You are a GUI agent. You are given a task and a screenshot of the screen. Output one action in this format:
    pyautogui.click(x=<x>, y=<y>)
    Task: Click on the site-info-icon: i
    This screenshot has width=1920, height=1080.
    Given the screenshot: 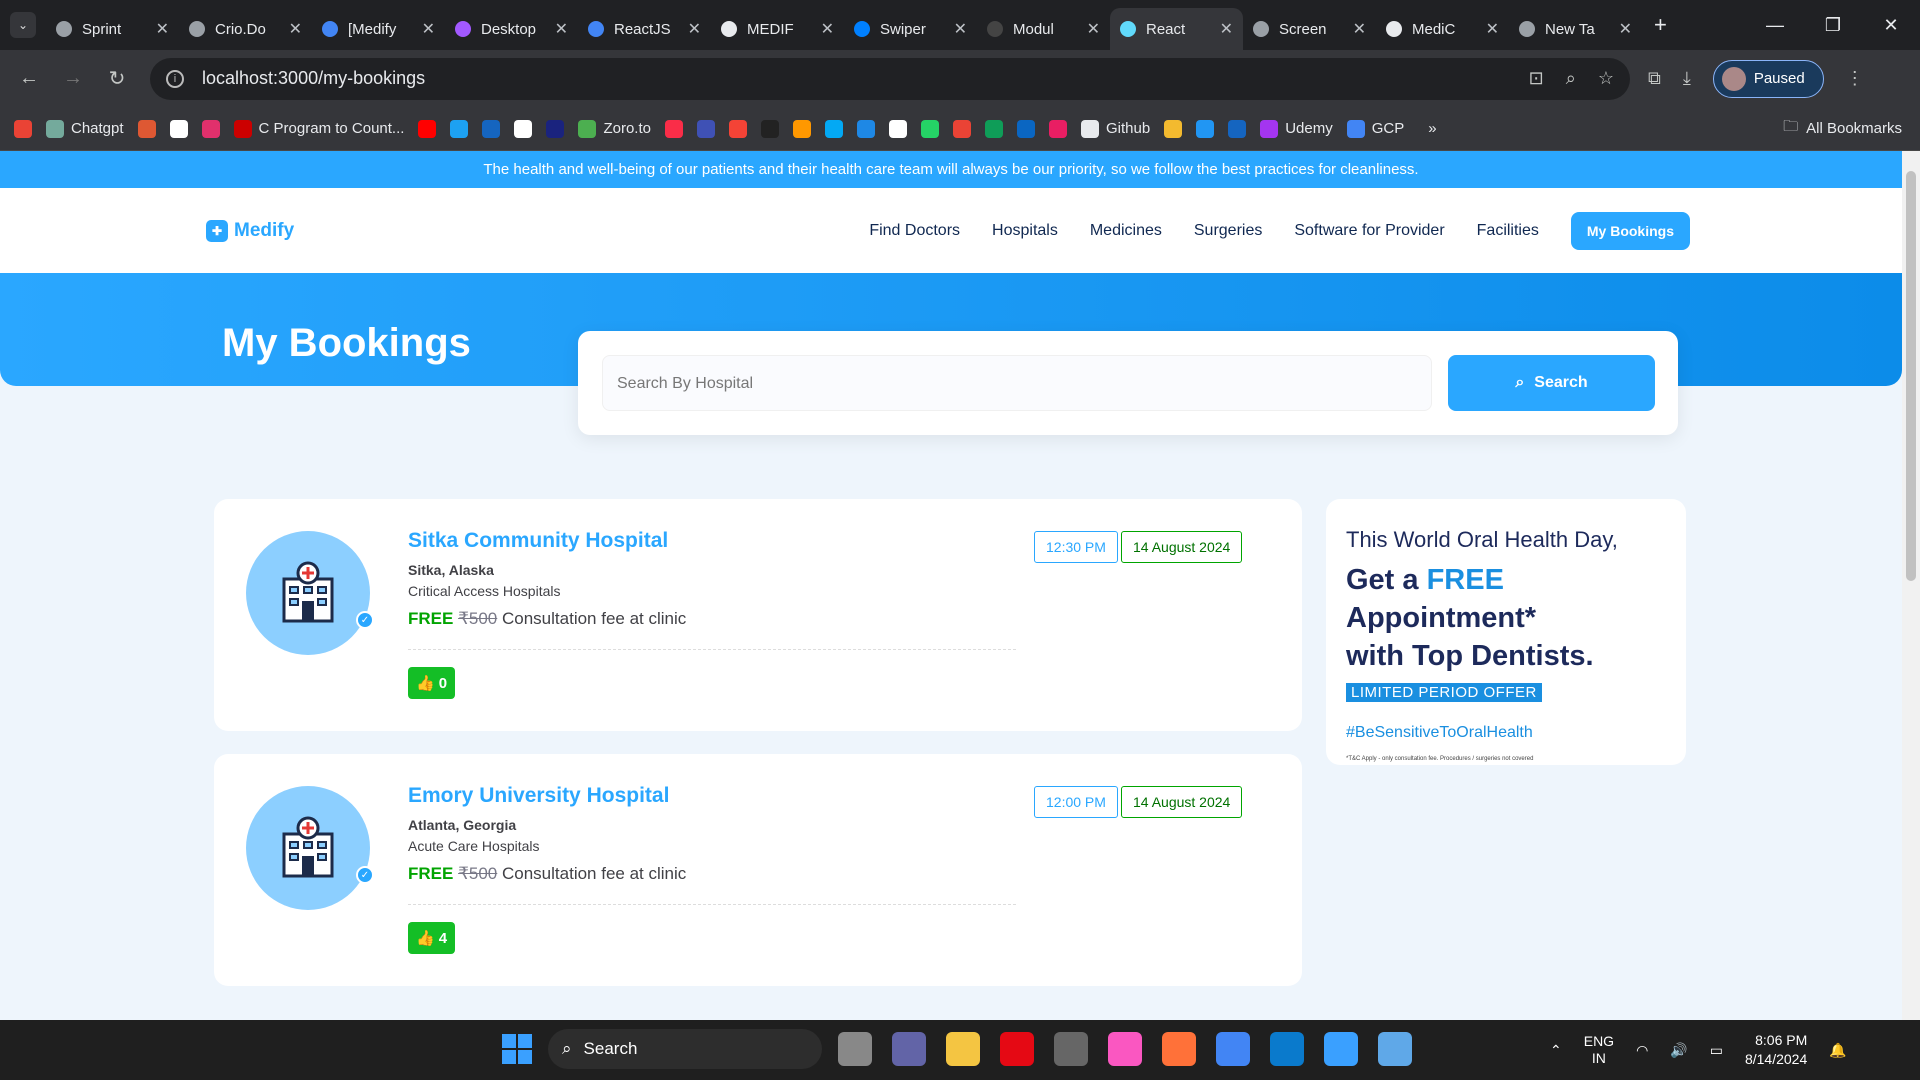 What is the action you would take?
    pyautogui.click(x=175, y=78)
    